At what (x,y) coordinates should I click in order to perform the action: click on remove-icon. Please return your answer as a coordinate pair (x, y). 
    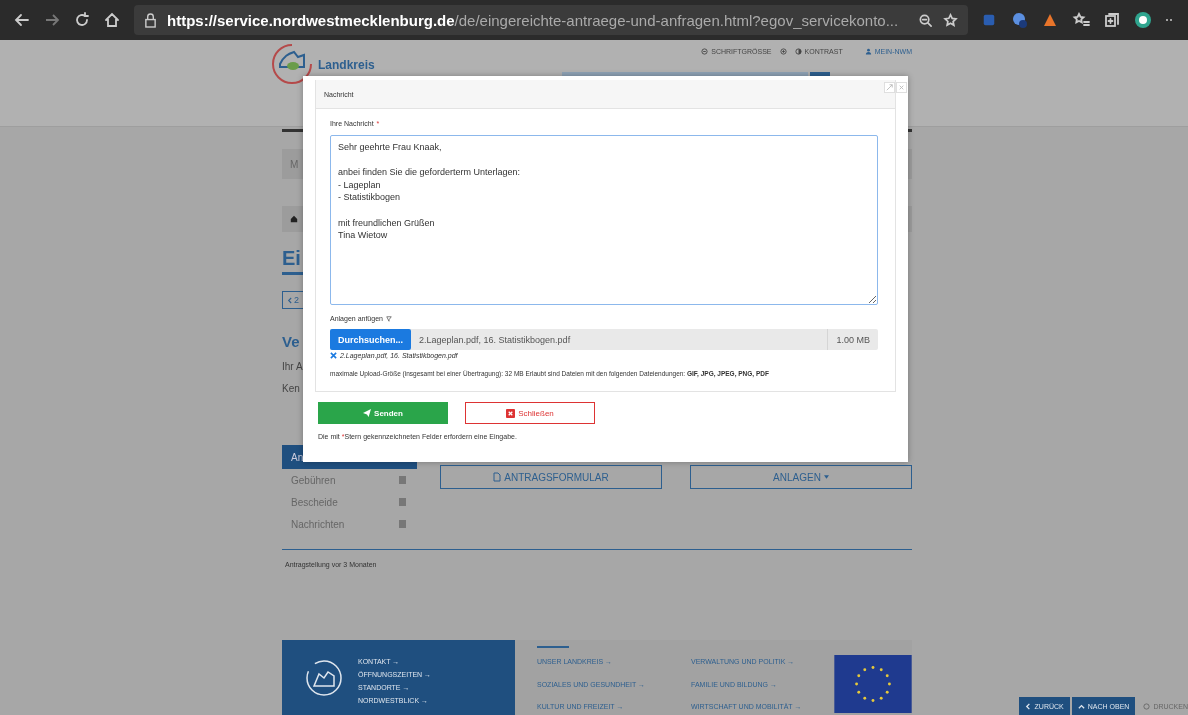
    Looking at the image, I should click on (333, 355).